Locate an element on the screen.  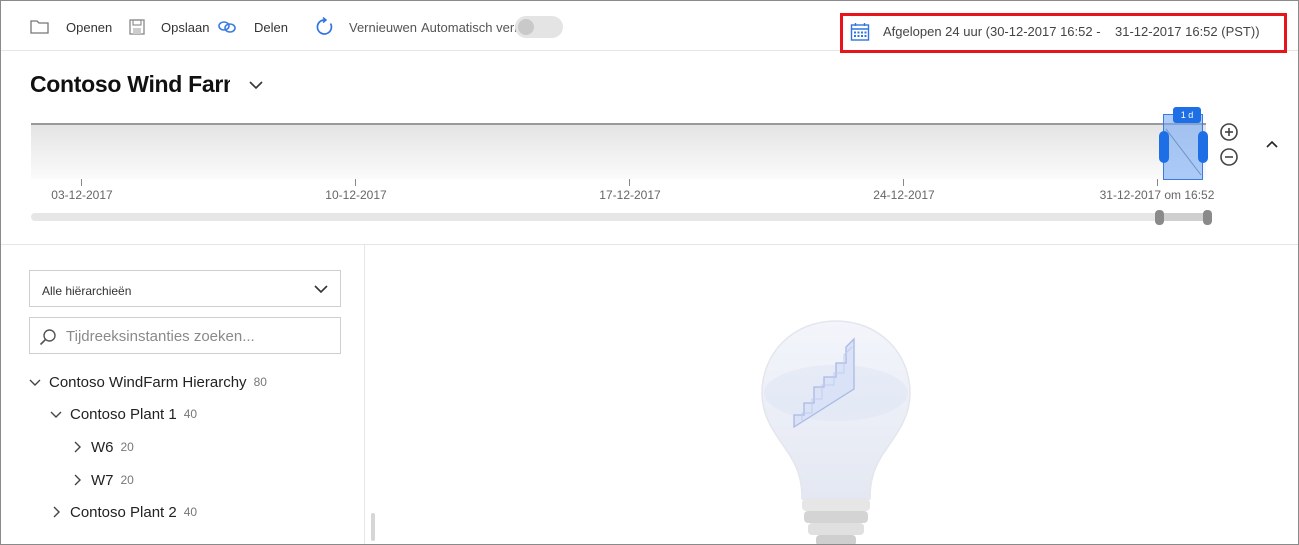
brush-right-handle is located at coordinates (1203, 147).